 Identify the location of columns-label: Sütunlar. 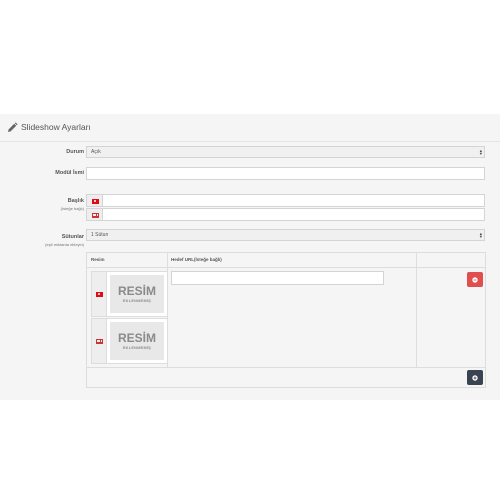
(72, 237).